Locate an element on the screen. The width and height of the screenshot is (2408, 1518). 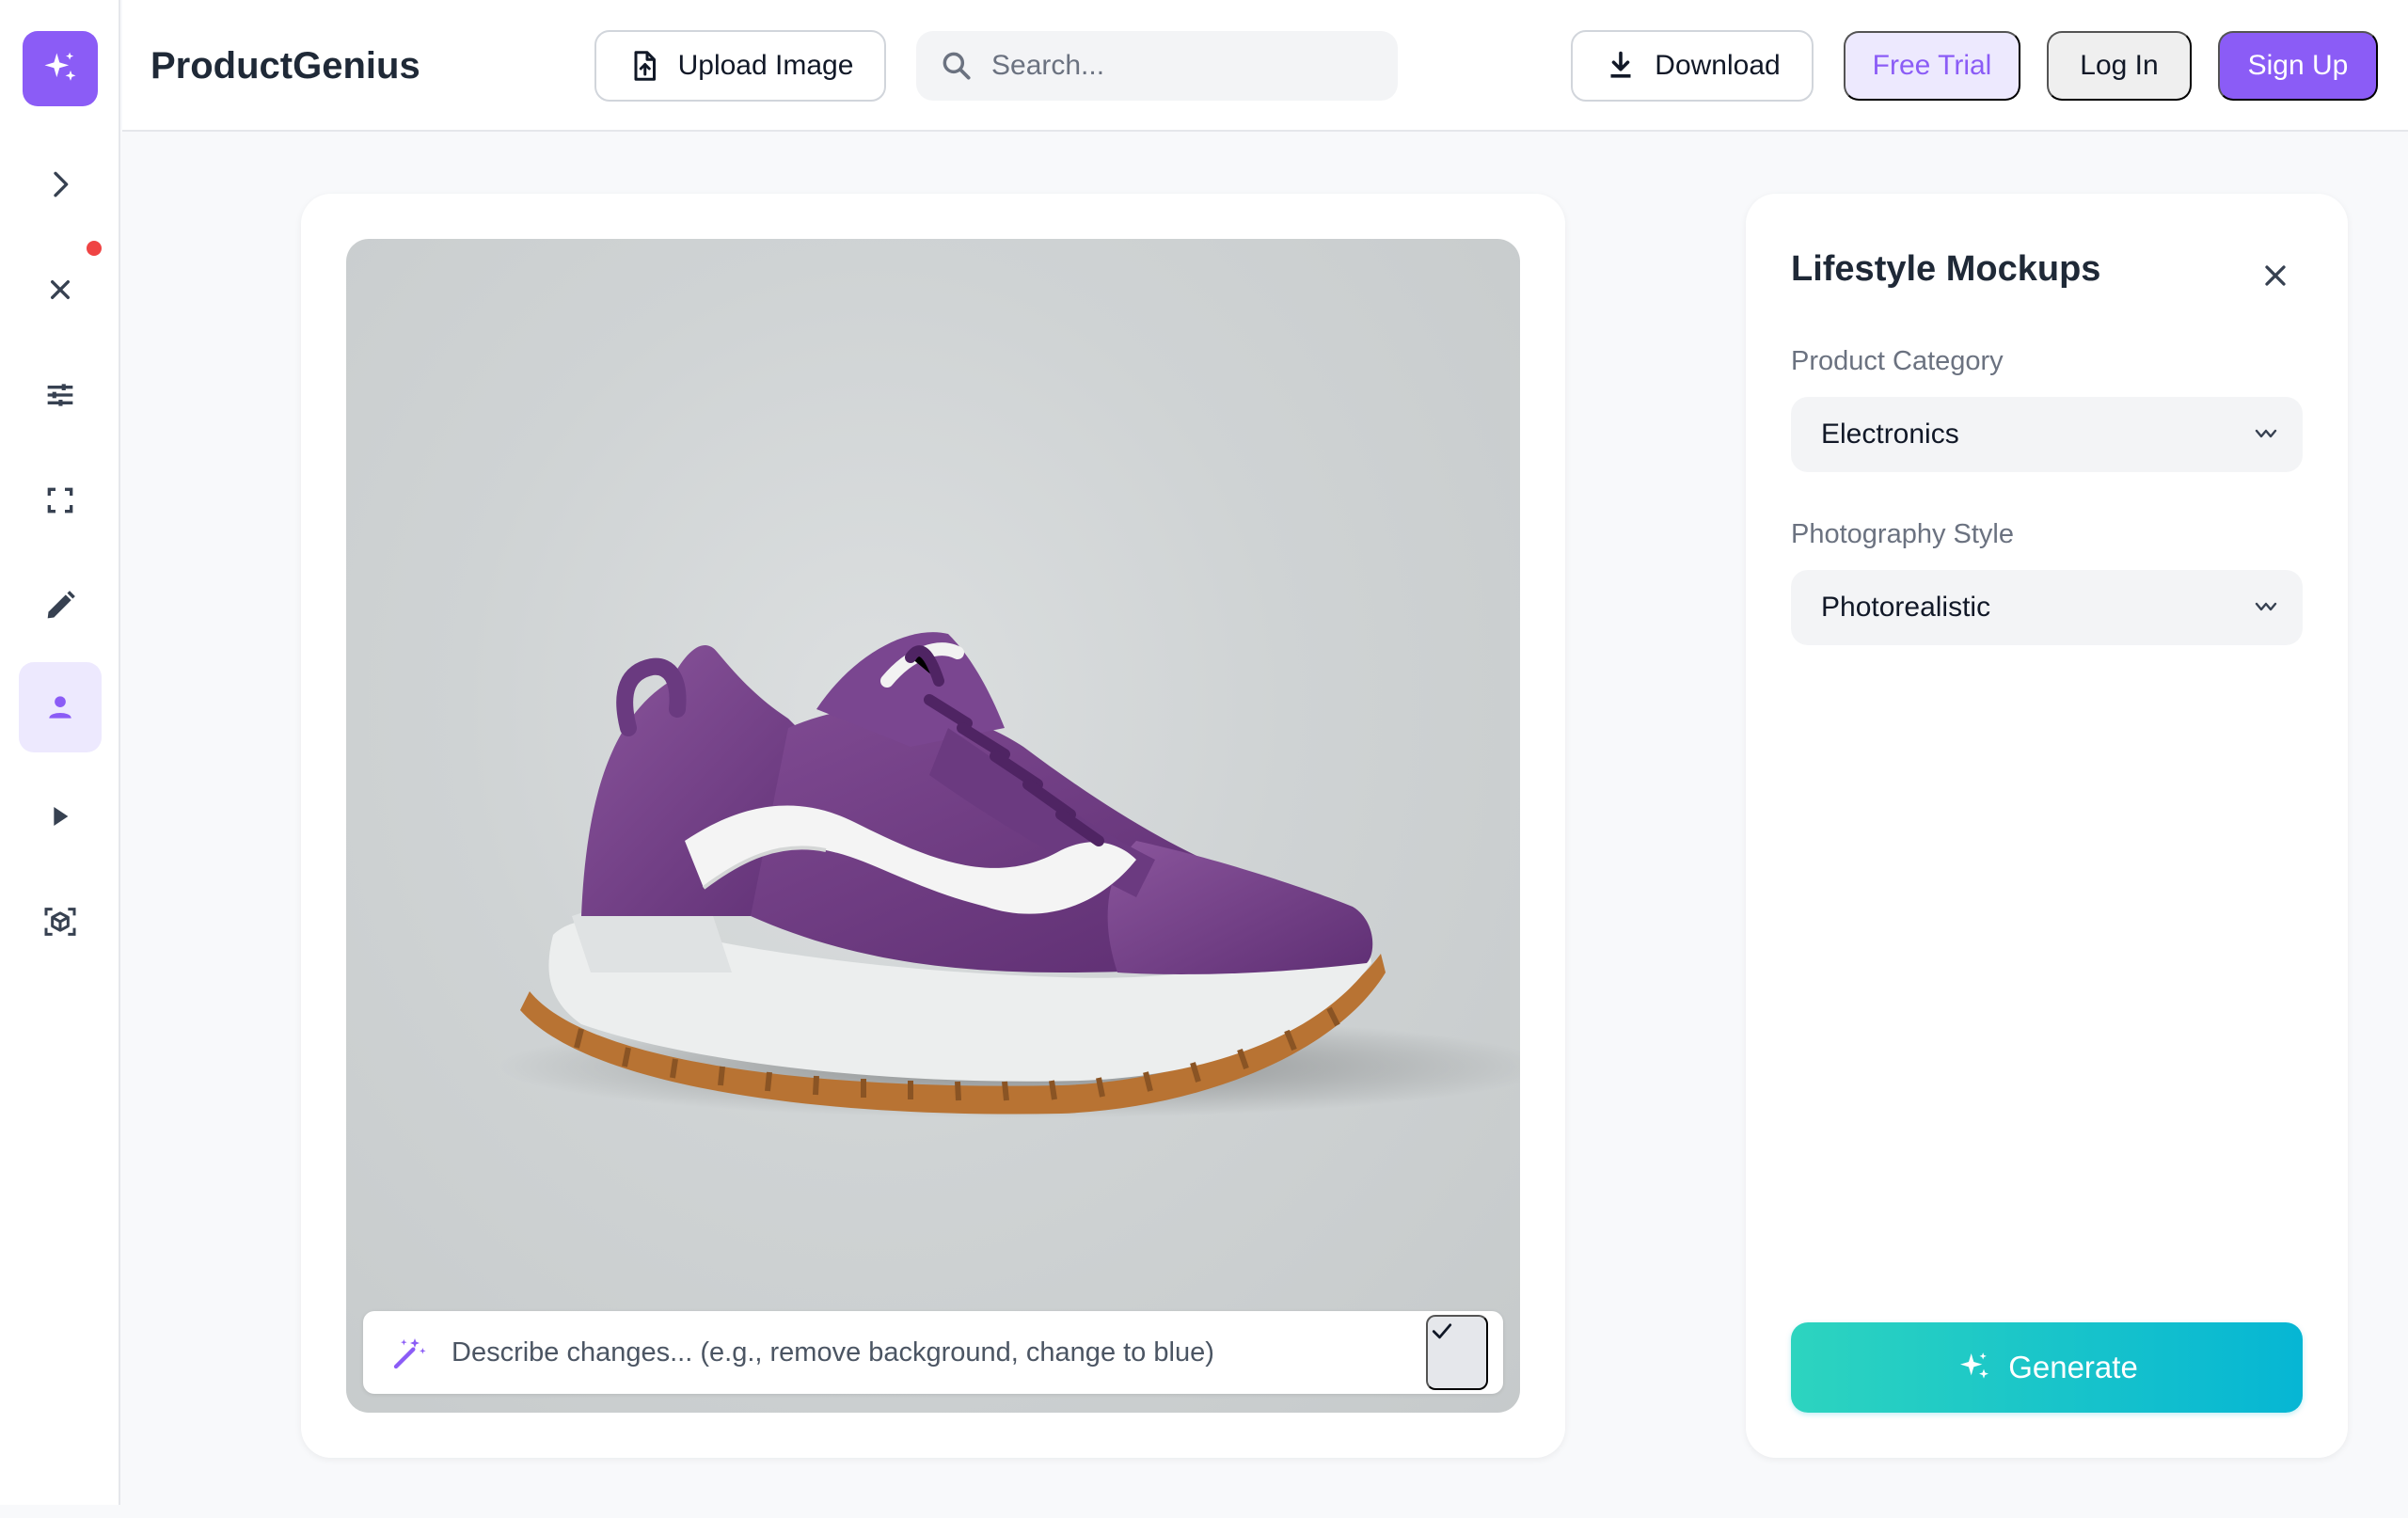
3d-box-icon is located at coordinates (60, 922).